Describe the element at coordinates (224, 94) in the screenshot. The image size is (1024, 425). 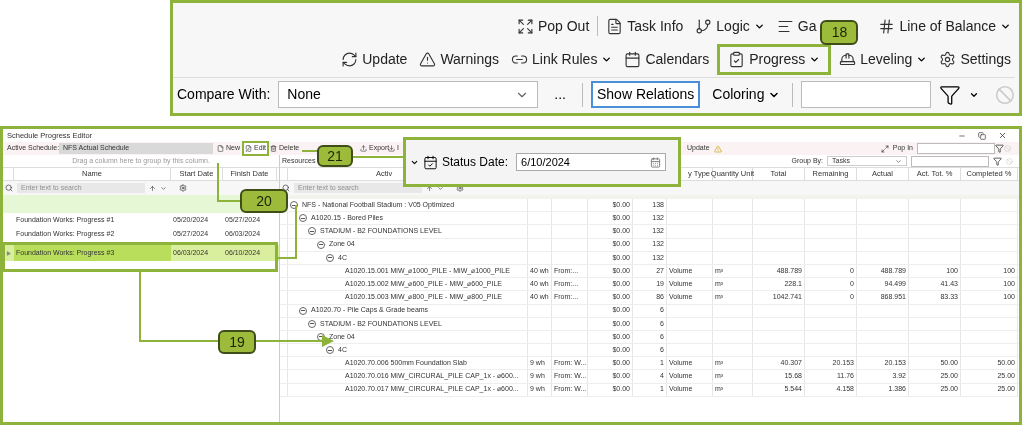
I see `compare-label: Compare With:` at that location.